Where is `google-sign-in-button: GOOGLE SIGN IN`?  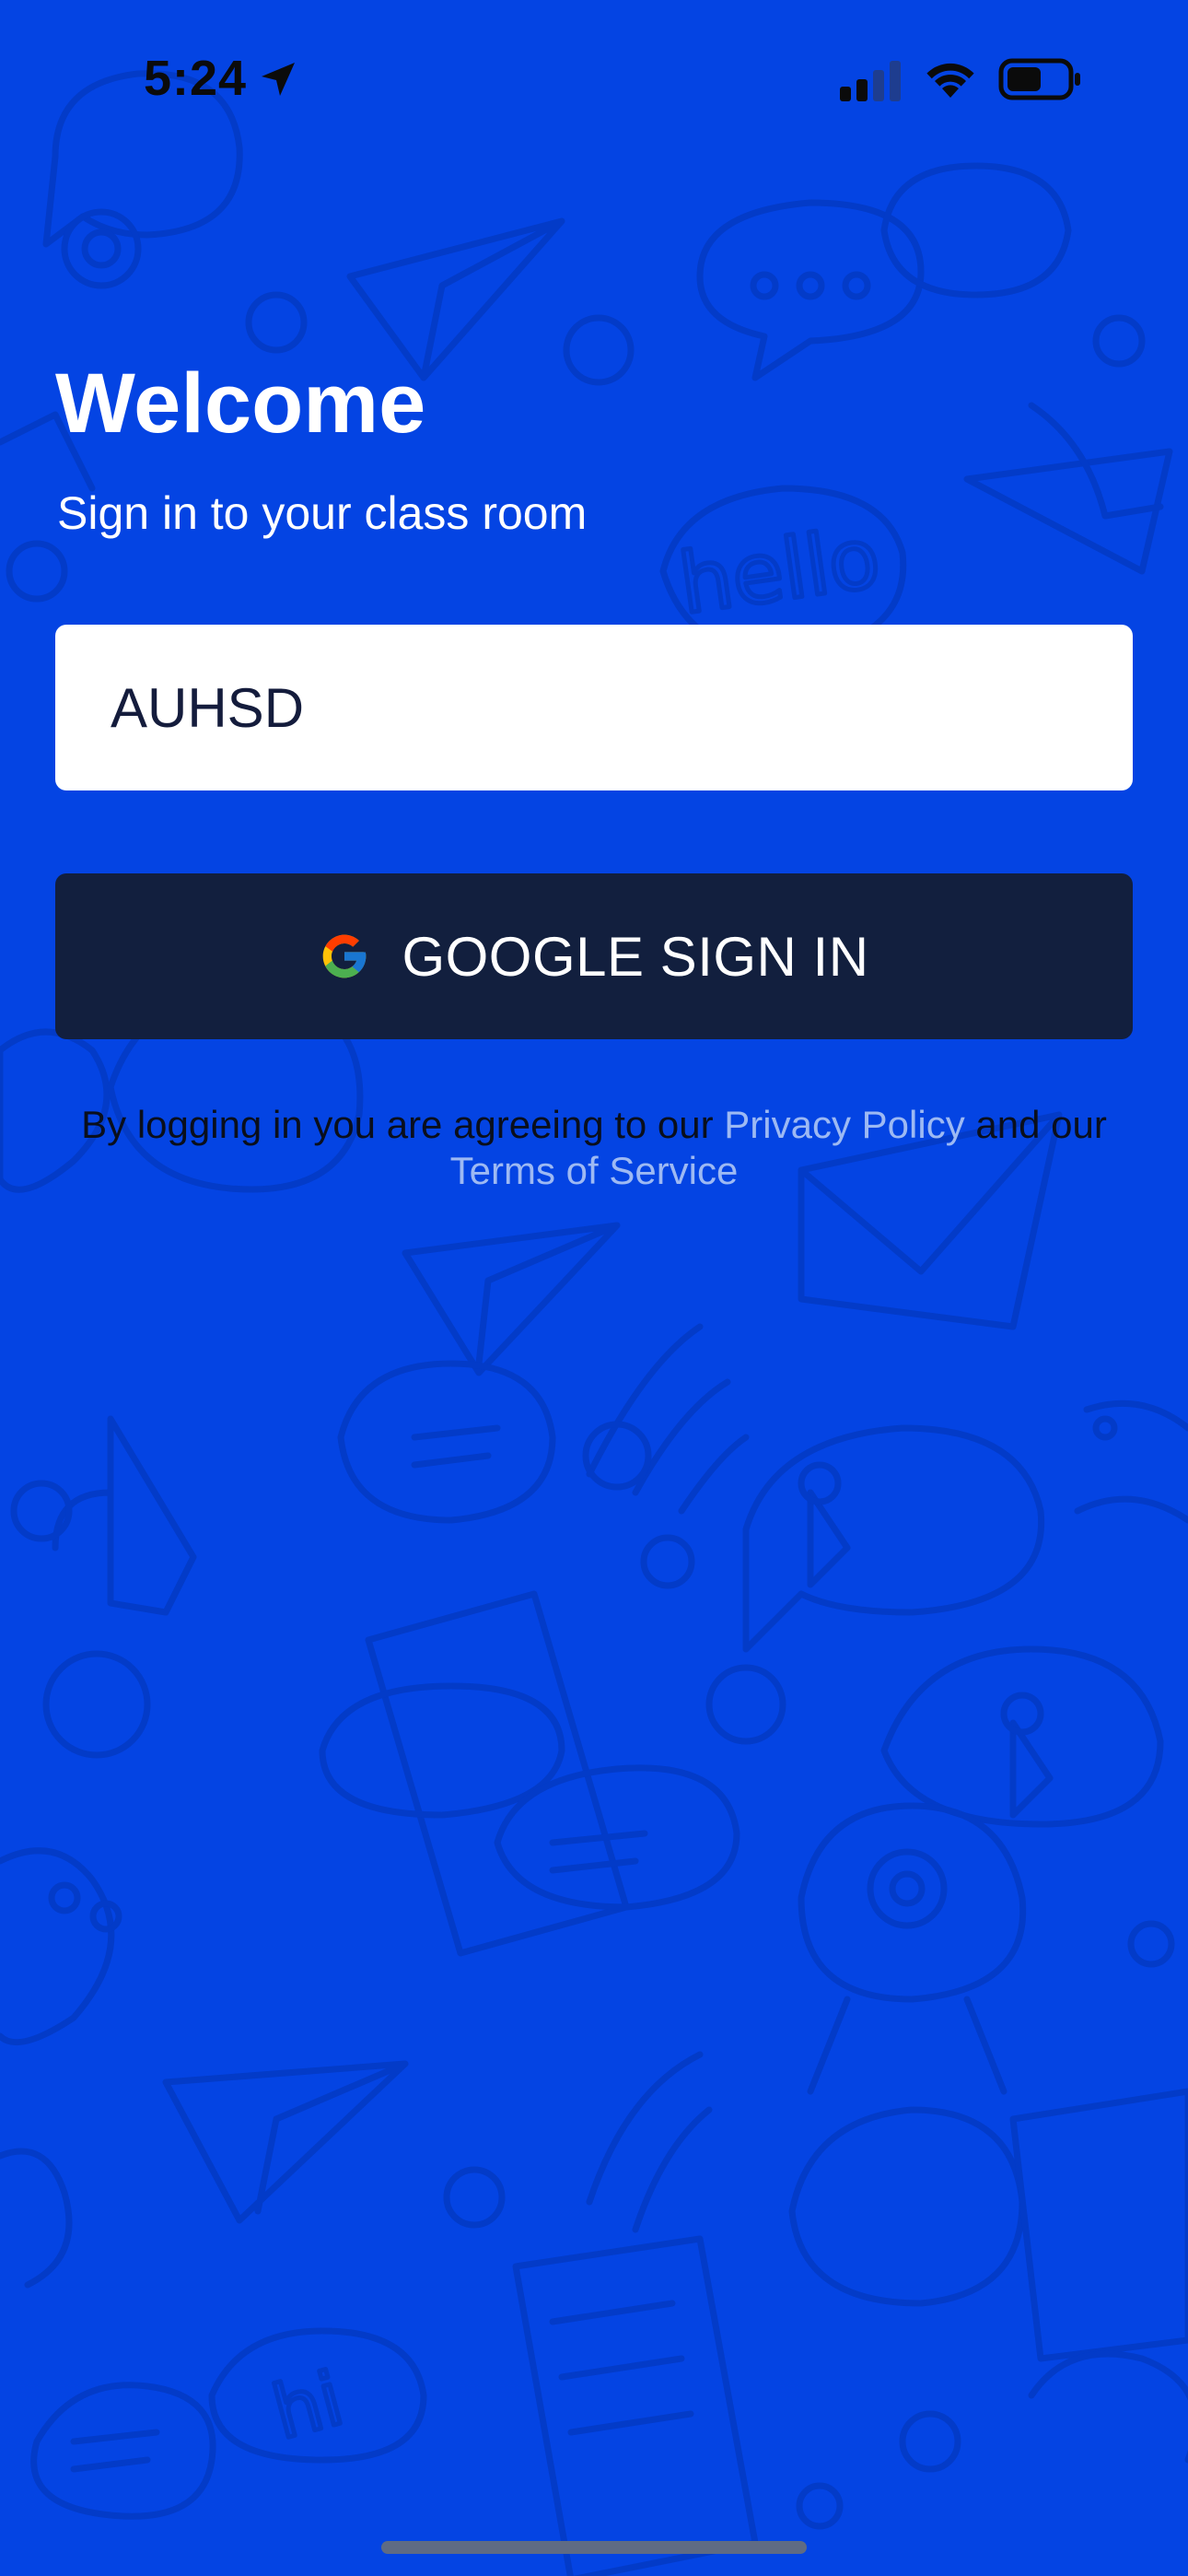
google-sign-in-button: GOOGLE SIGN IN is located at coordinates (594, 956).